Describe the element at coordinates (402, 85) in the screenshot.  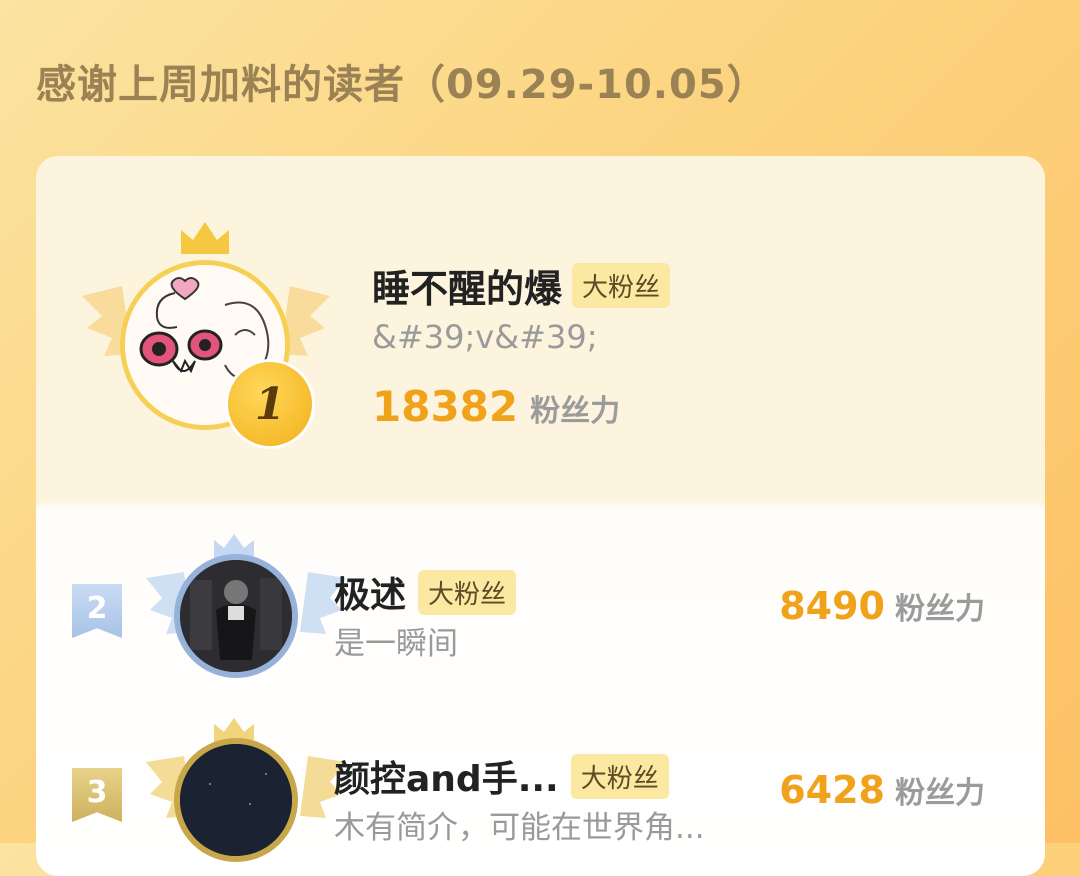
I see `page-title: 感谢上周加料的读者（09.29-10.05）` at that location.